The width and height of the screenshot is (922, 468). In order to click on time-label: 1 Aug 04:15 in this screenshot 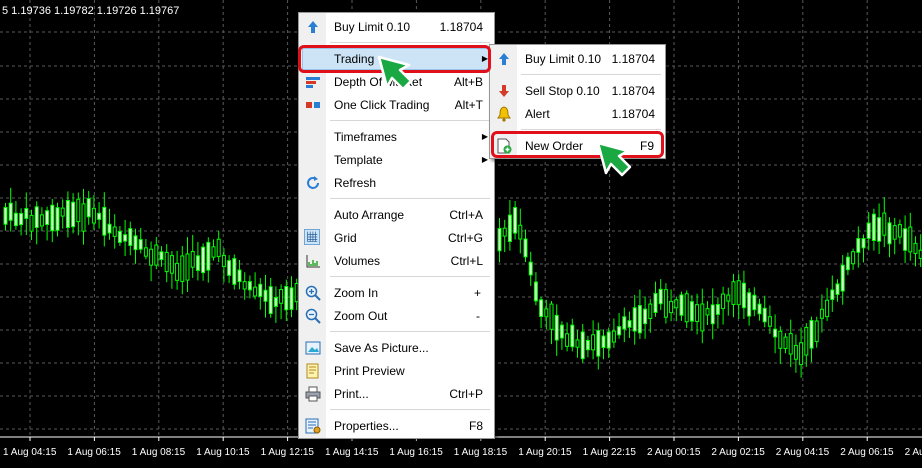, I will do `click(30, 452)`.